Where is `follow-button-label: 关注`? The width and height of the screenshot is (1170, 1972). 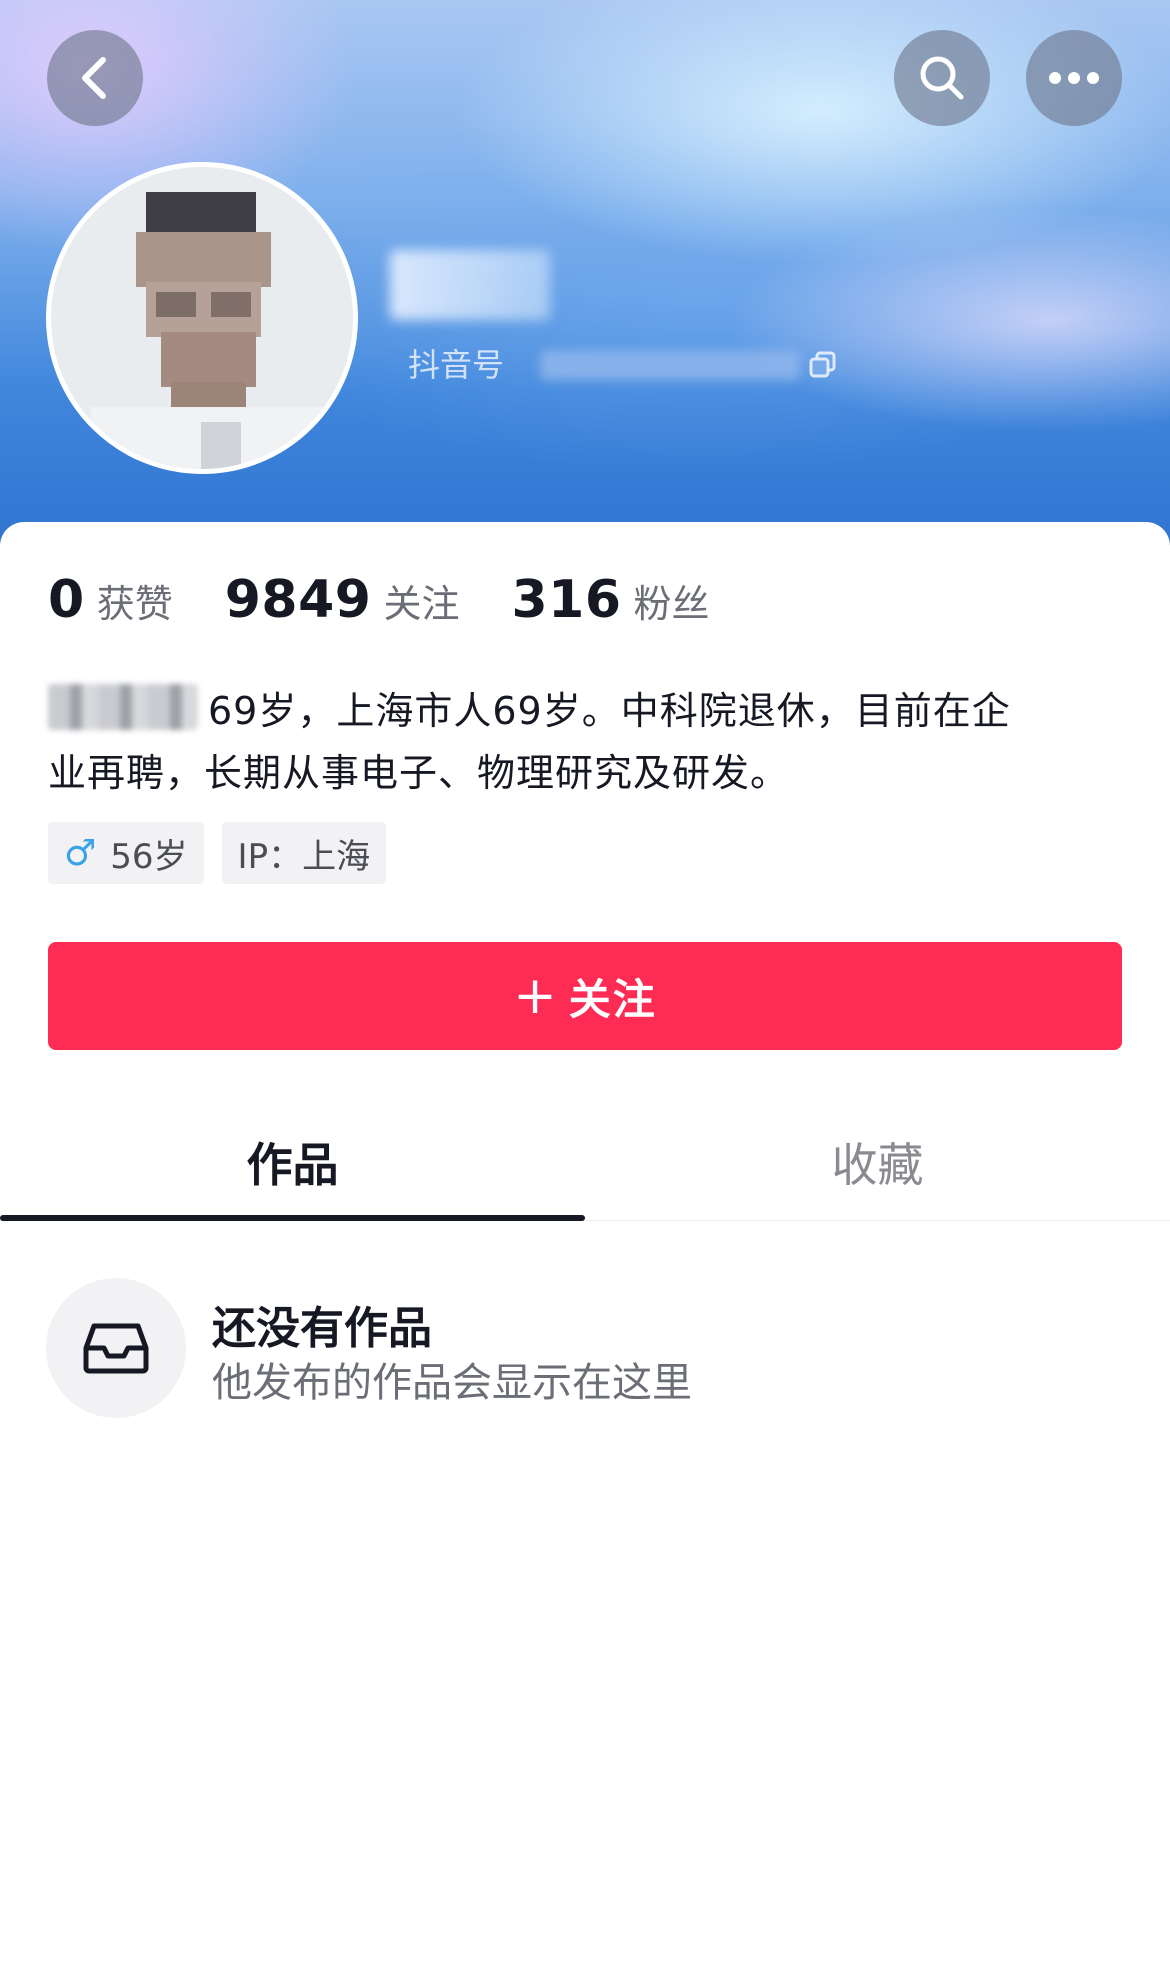 follow-button-label: 关注 is located at coordinates (612, 999).